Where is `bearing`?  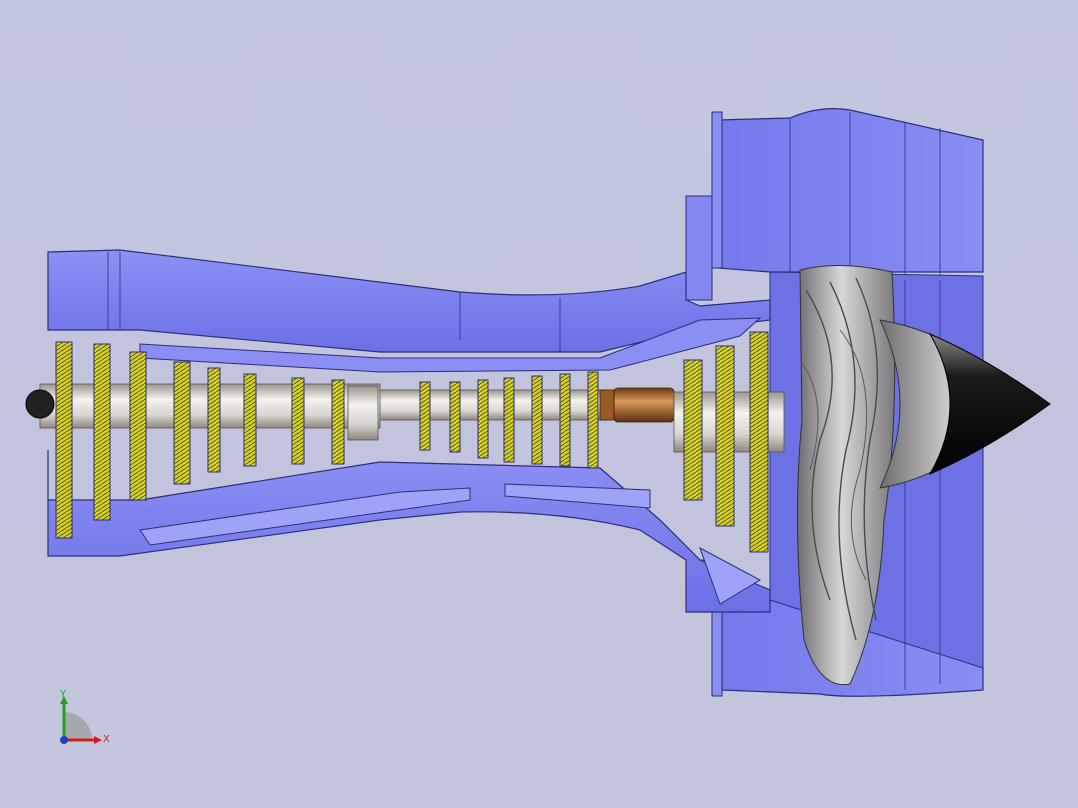 bearing is located at coordinates (644, 405).